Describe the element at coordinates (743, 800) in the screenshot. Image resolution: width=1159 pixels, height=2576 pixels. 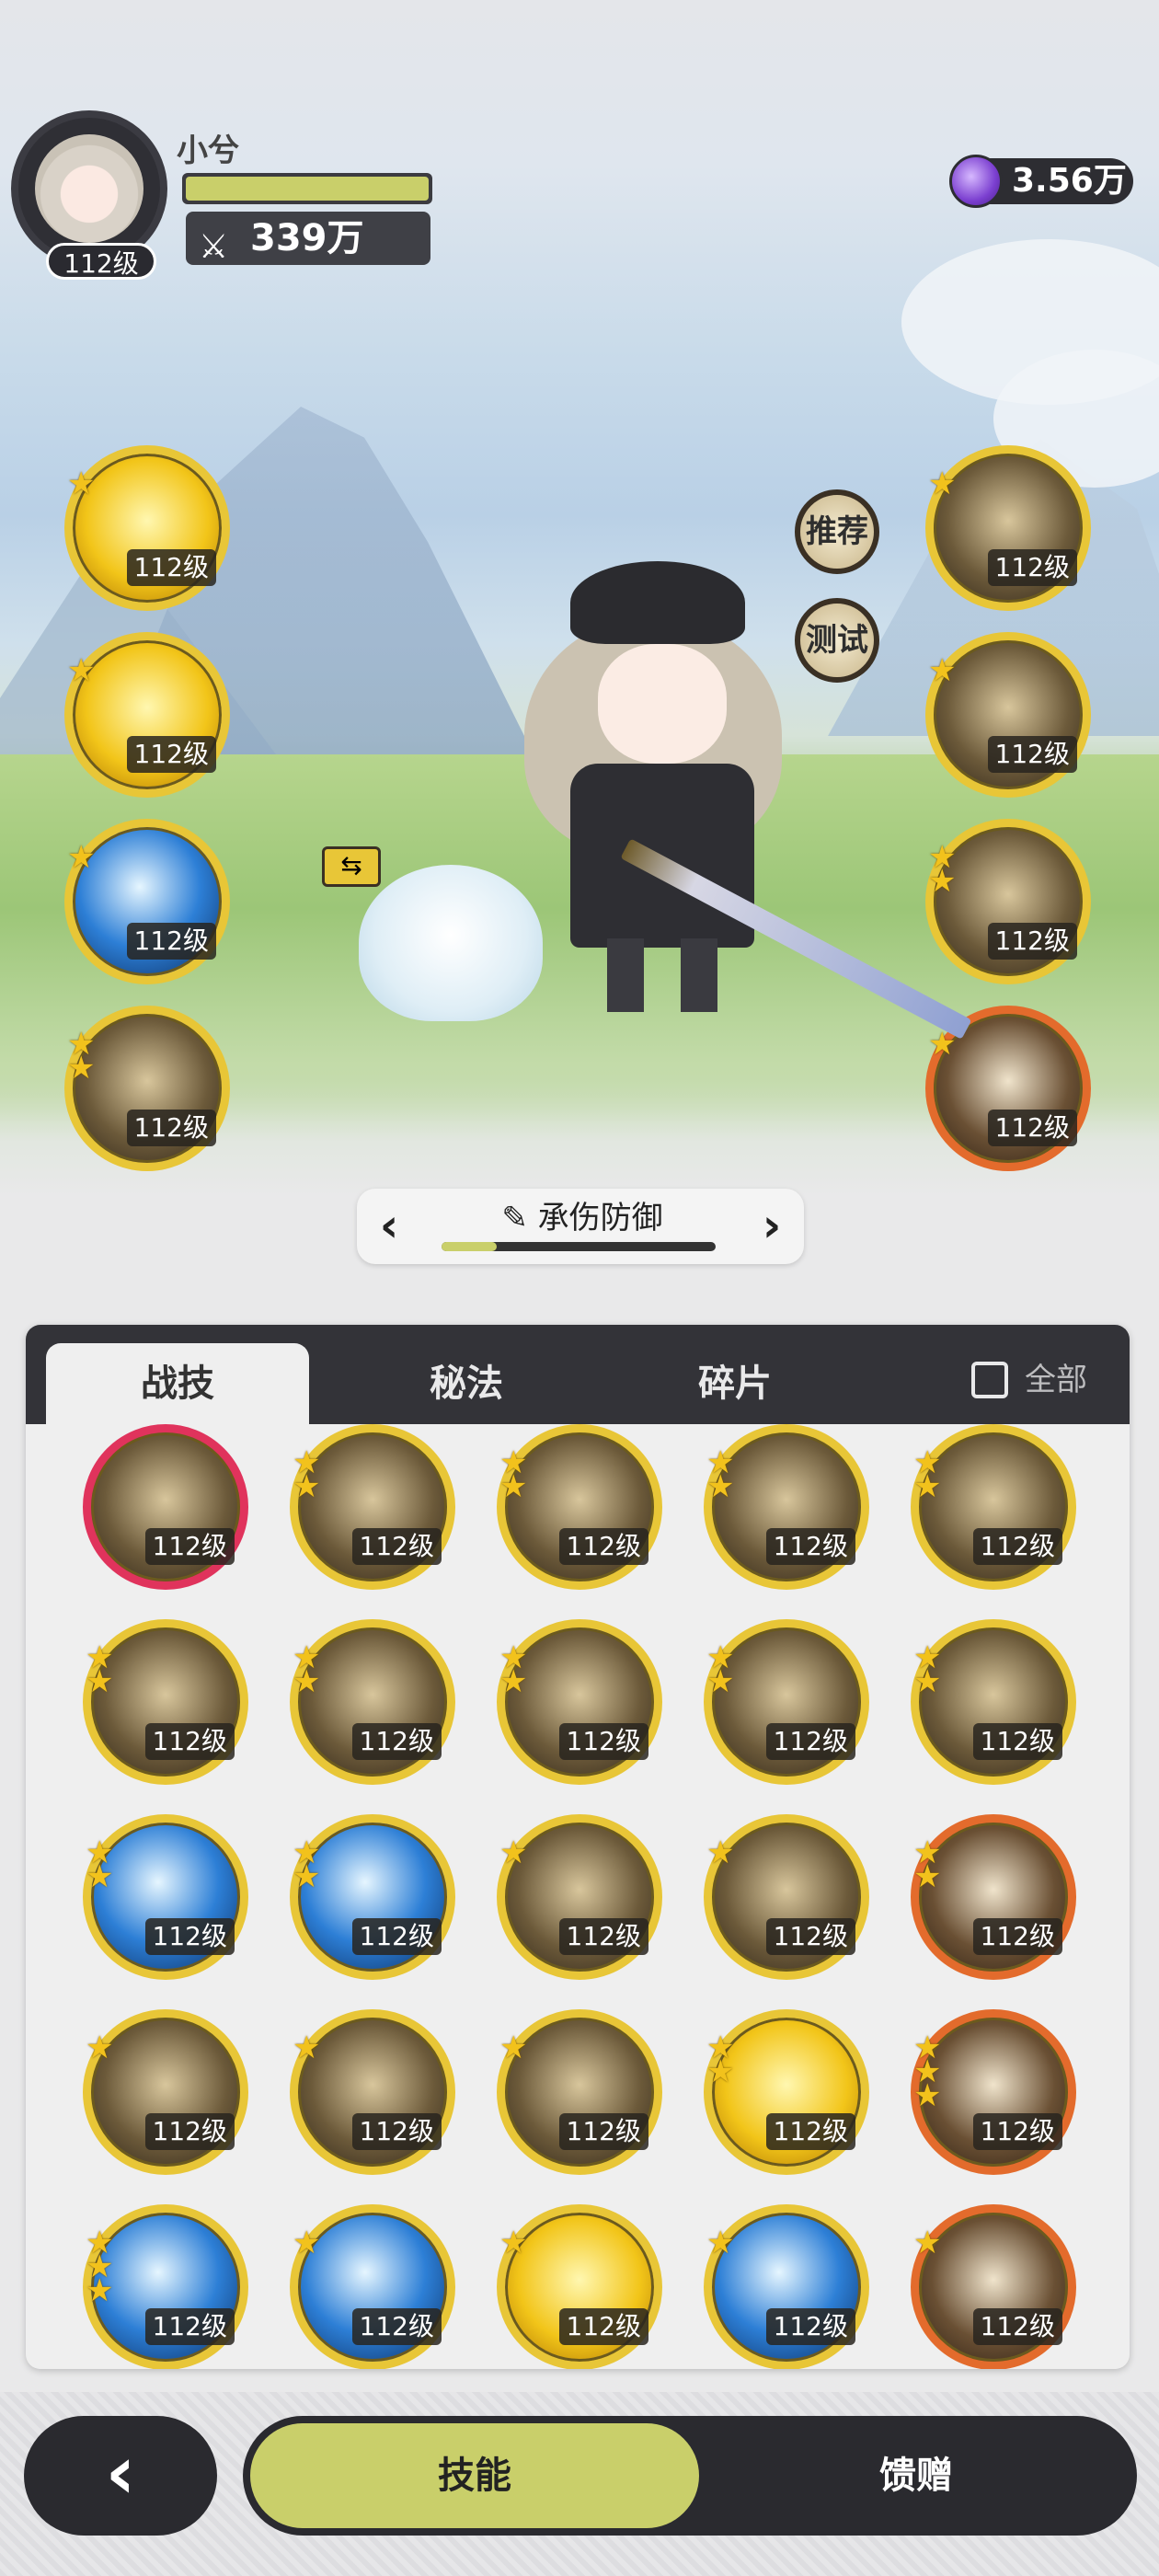
I see `character-sprite` at that location.